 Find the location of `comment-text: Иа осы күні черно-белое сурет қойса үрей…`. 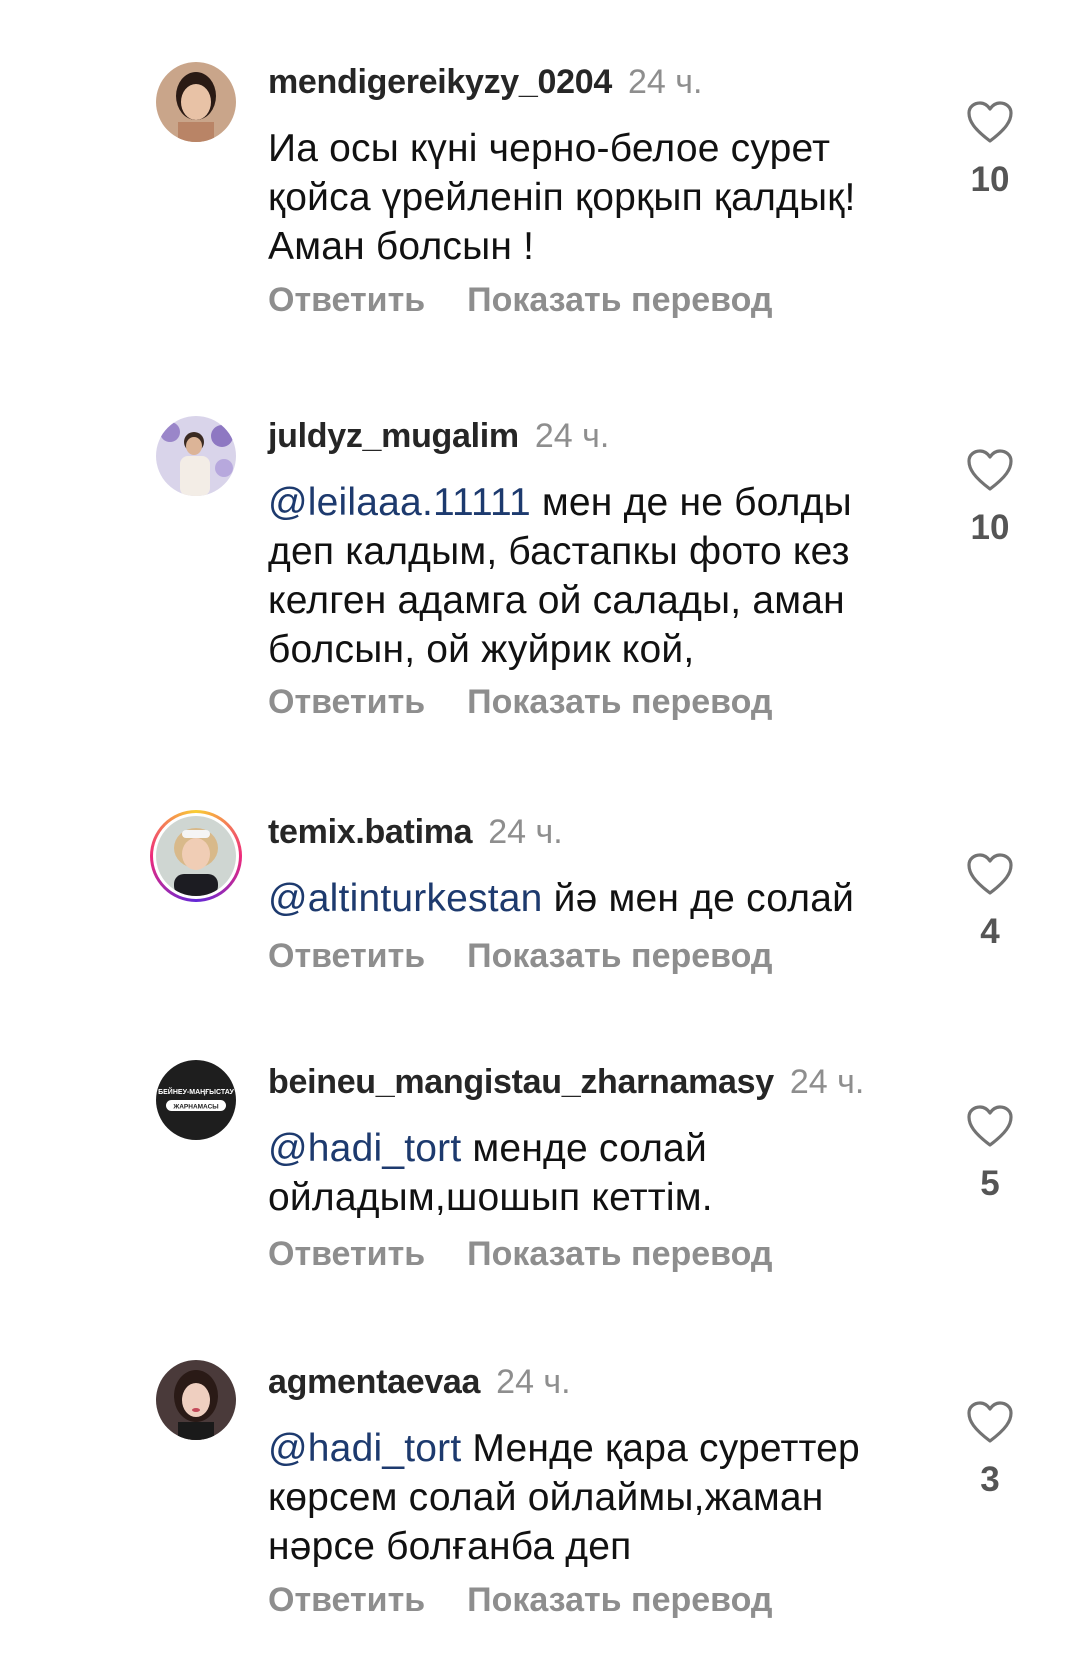

comment-text: Иа осы күні черно-белое сурет қойса үрей… is located at coordinates (598, 197).